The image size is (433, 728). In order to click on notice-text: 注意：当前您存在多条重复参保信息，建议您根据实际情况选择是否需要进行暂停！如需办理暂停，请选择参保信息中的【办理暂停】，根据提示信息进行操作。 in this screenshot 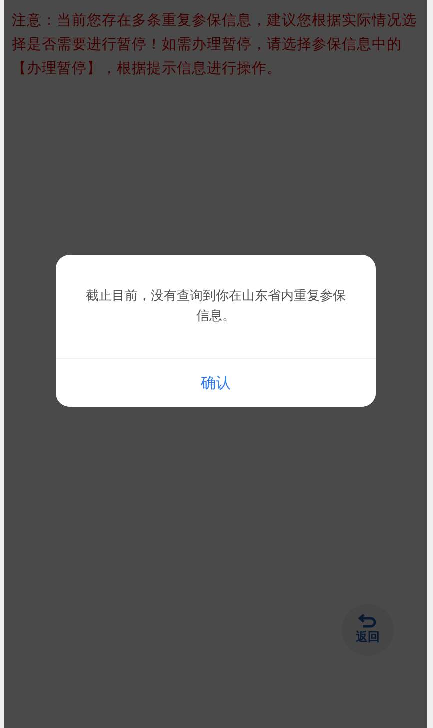, I will do `click(214, 45)`.